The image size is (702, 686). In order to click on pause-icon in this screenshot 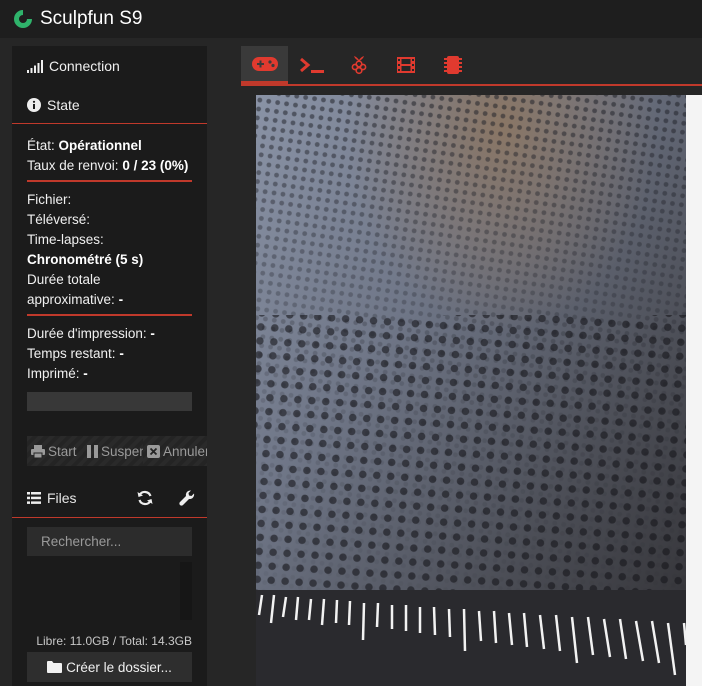, I will do `click(92, 451)`.